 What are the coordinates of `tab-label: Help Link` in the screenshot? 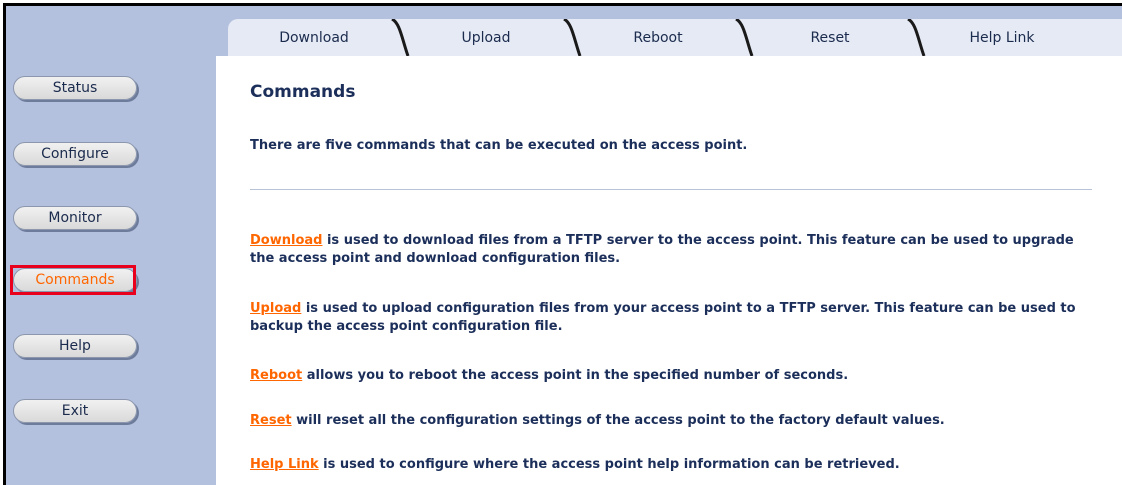 It's located at (1002, 37).